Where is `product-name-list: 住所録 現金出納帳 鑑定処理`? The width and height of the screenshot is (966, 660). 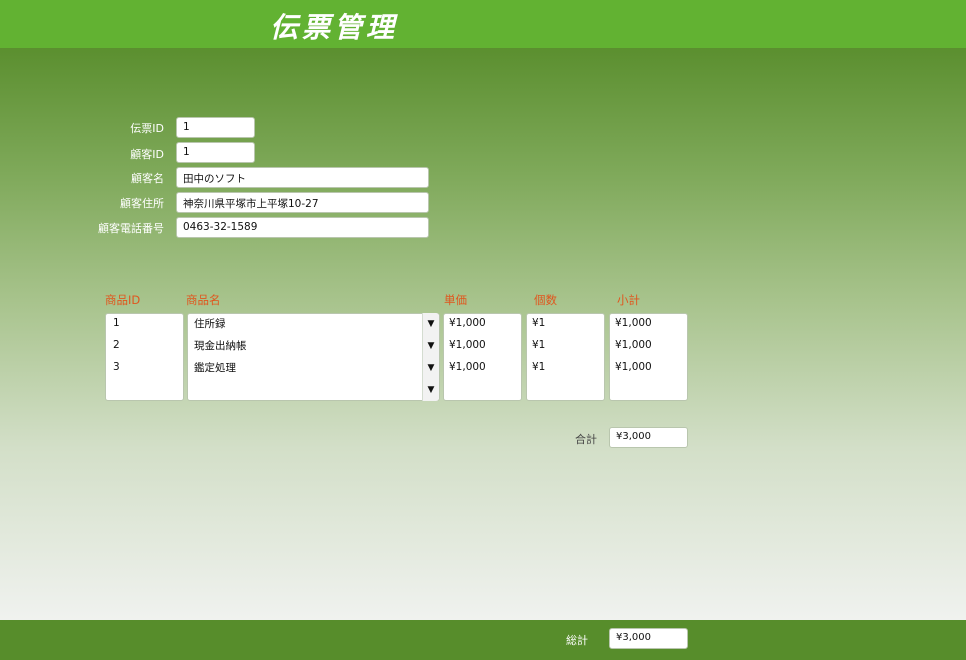 product-name-list: 住所録 現金出納帳 鑑定処理 is located at coordinates (313, 357).